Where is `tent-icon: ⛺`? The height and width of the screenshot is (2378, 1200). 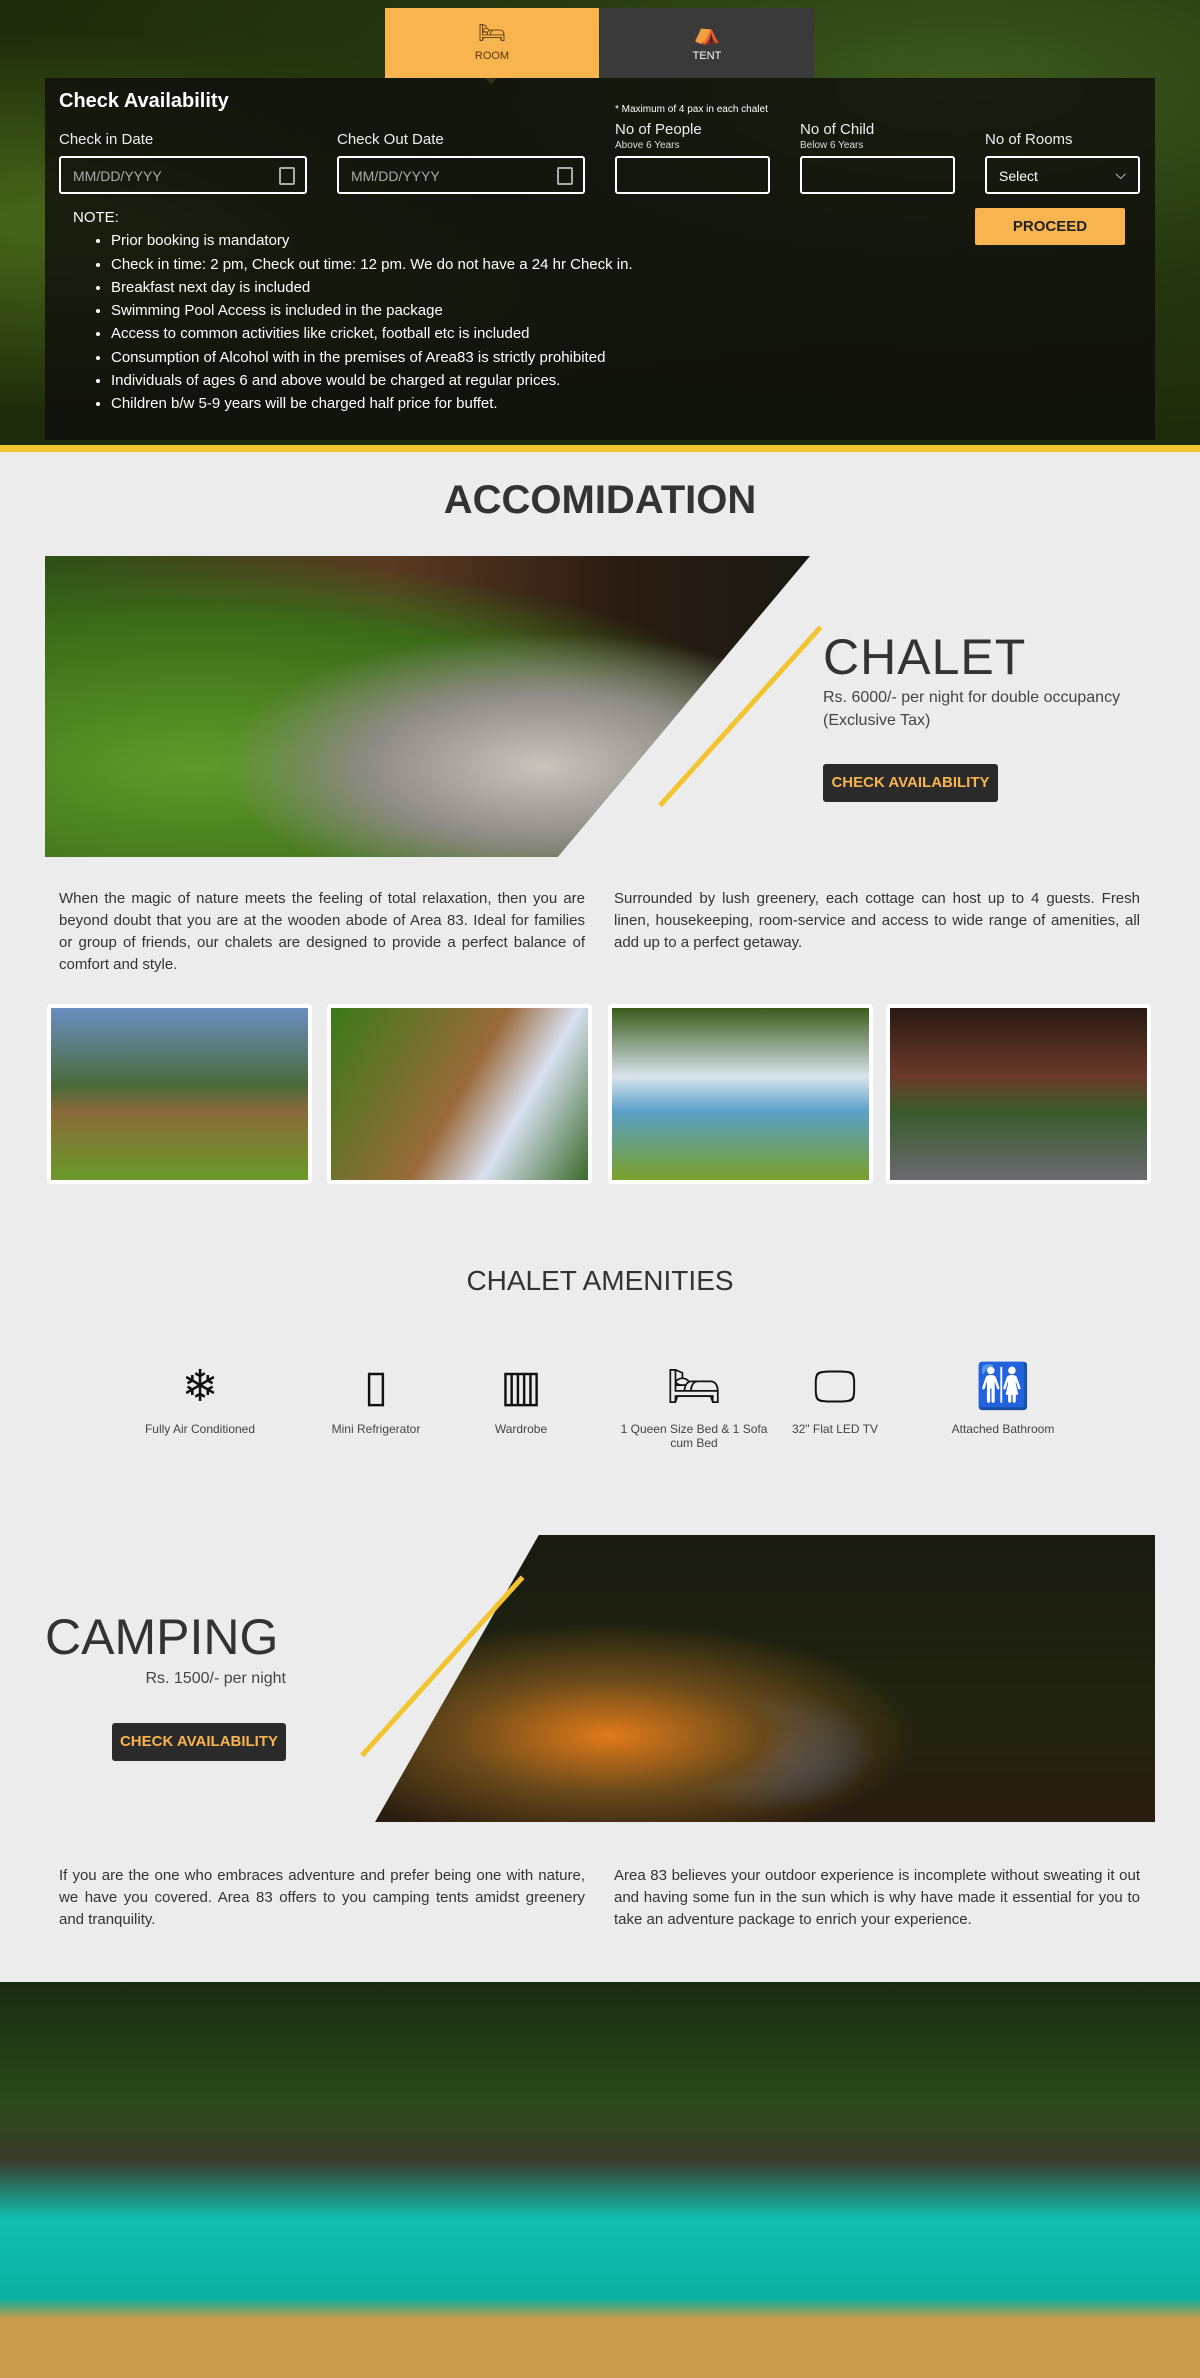 tent-icon: ⛺ is located at coordinates (707, 32).